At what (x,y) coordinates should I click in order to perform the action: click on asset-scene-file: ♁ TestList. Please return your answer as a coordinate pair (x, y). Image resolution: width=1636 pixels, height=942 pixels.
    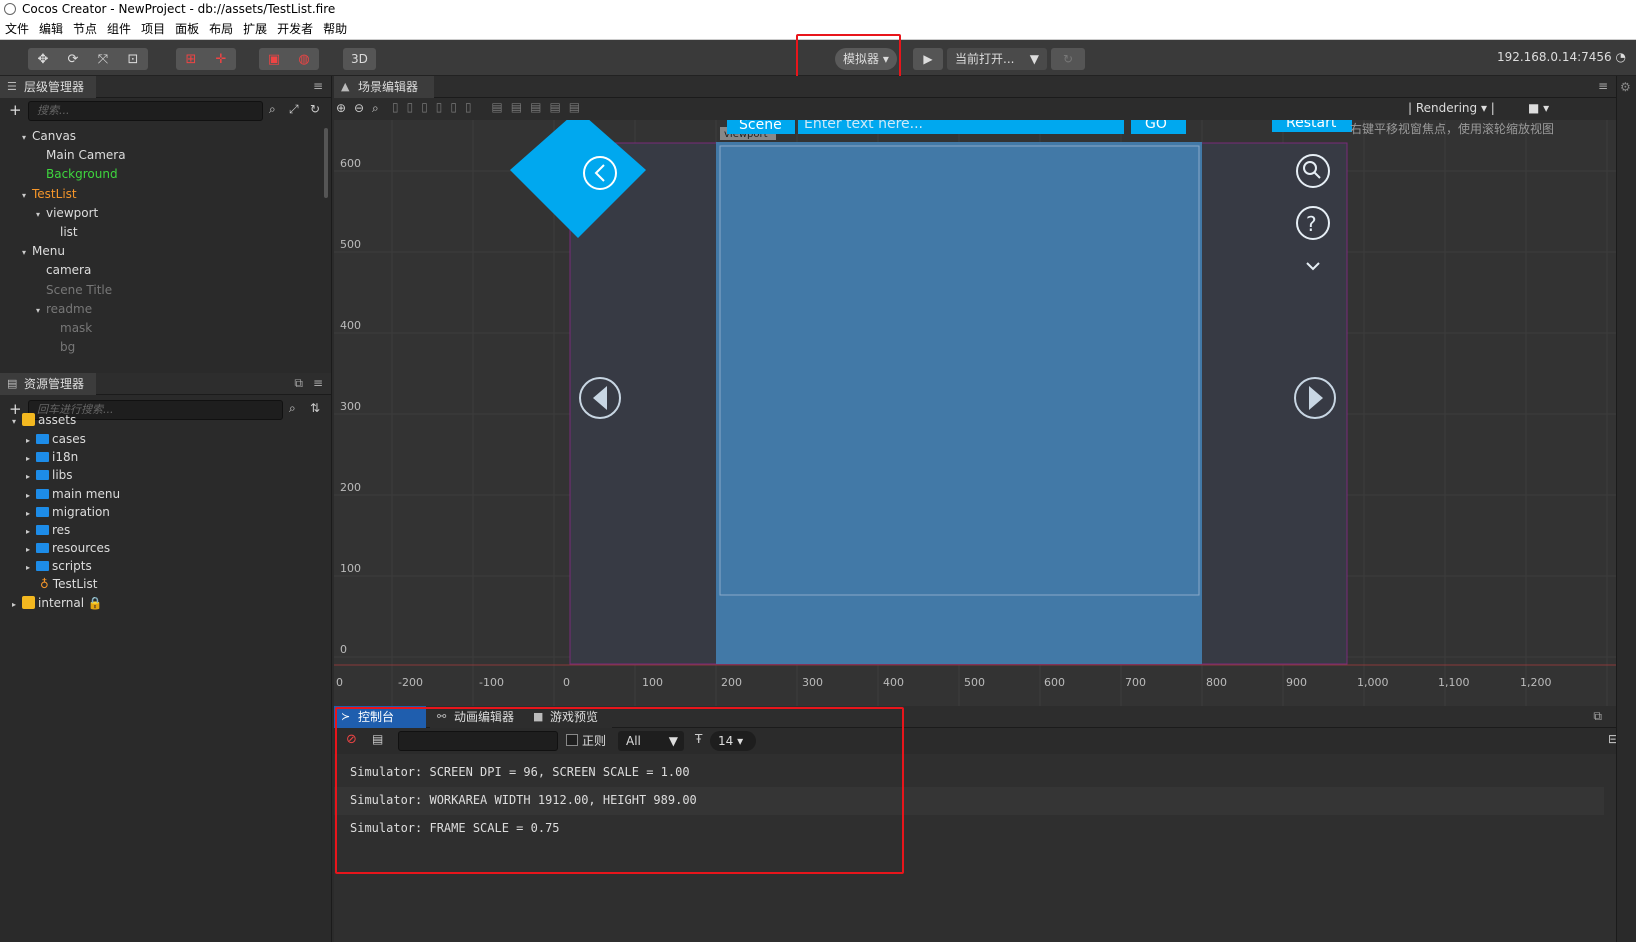
    Looking at the image, I should click on (68, 584).